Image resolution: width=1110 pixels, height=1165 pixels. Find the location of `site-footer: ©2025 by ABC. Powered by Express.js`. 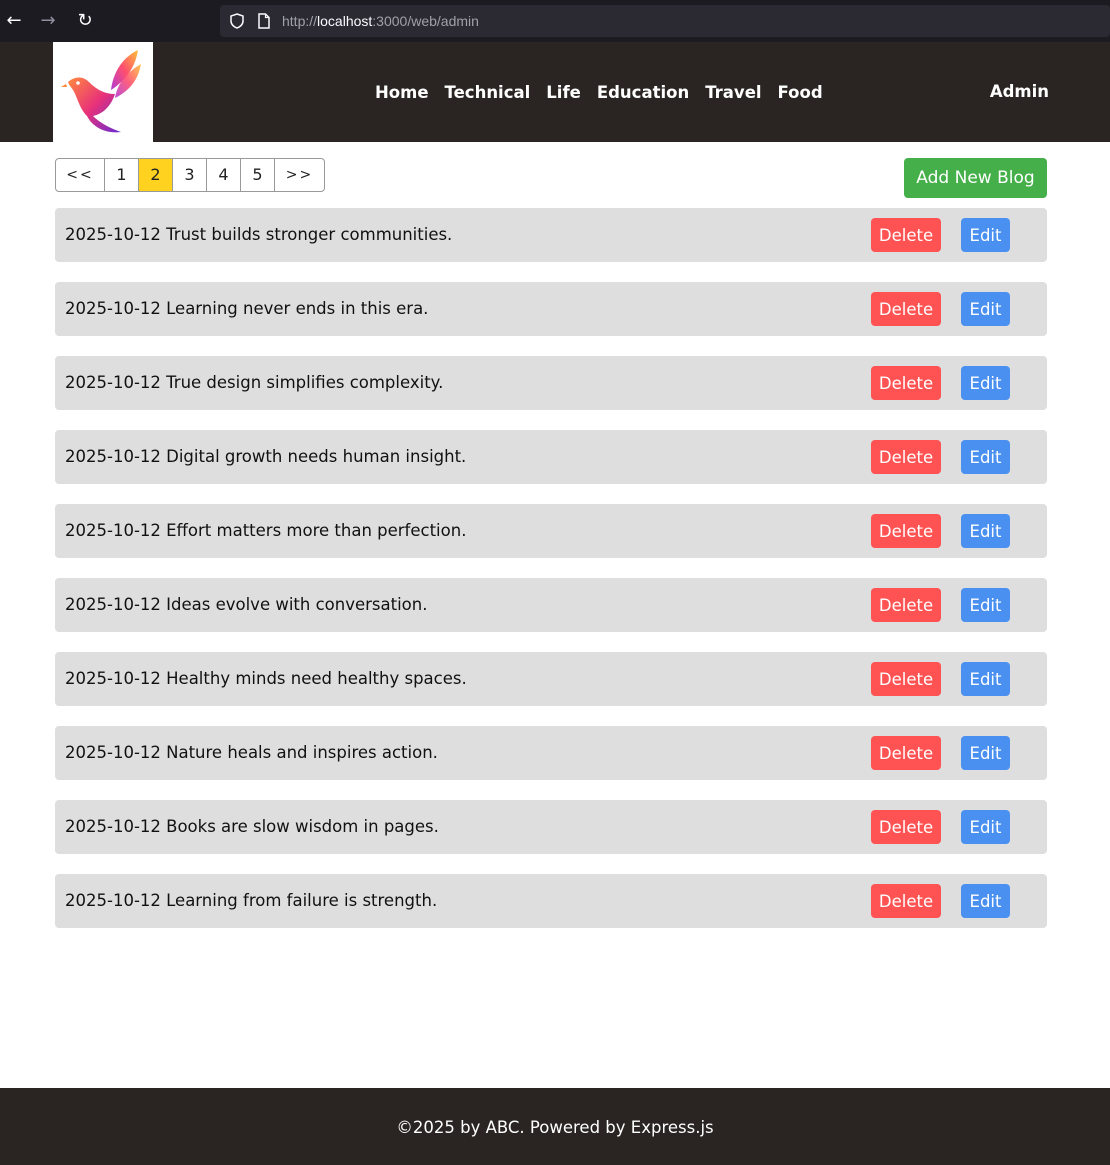

site-footer: ©2025 by ABC. Powered by Express.js is located at coordinates (555, 1126).